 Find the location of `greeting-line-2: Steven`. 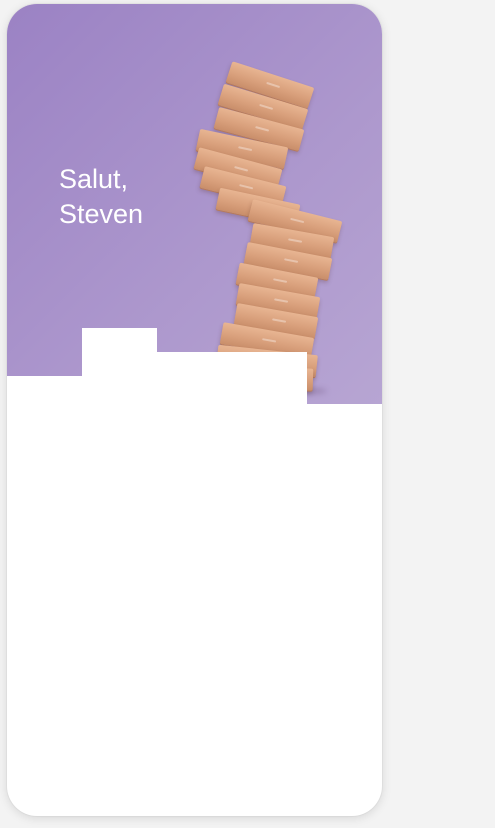

greeting-line-2: Steven is located at coordinates (101, 214).